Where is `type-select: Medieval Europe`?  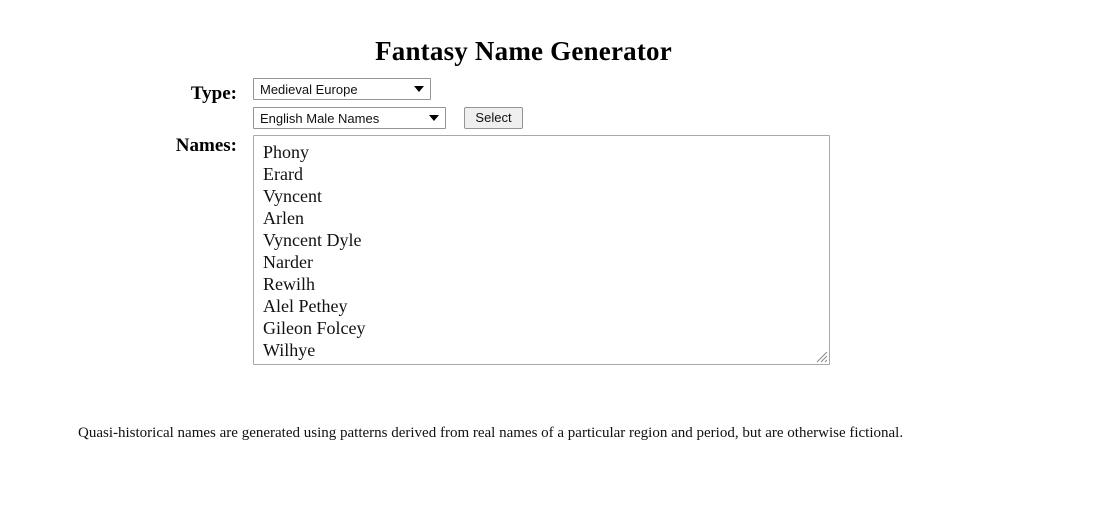 type-select: Medieval Europe is located at coordinates (342, 89).